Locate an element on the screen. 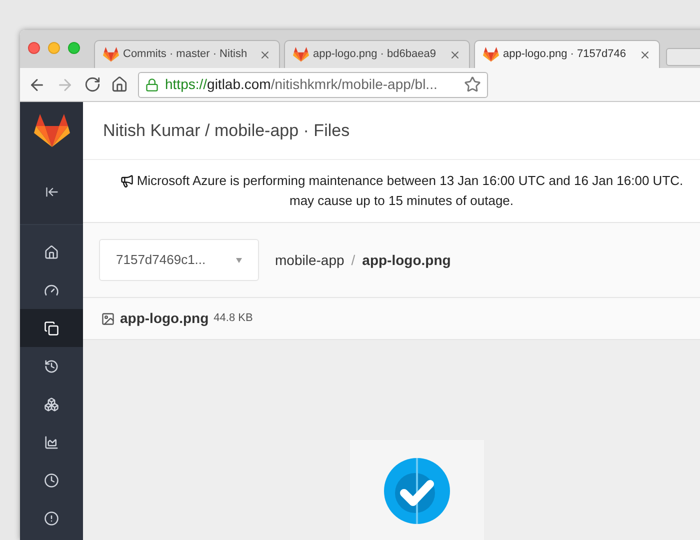  history-icon is located at coordinates (51, 366).